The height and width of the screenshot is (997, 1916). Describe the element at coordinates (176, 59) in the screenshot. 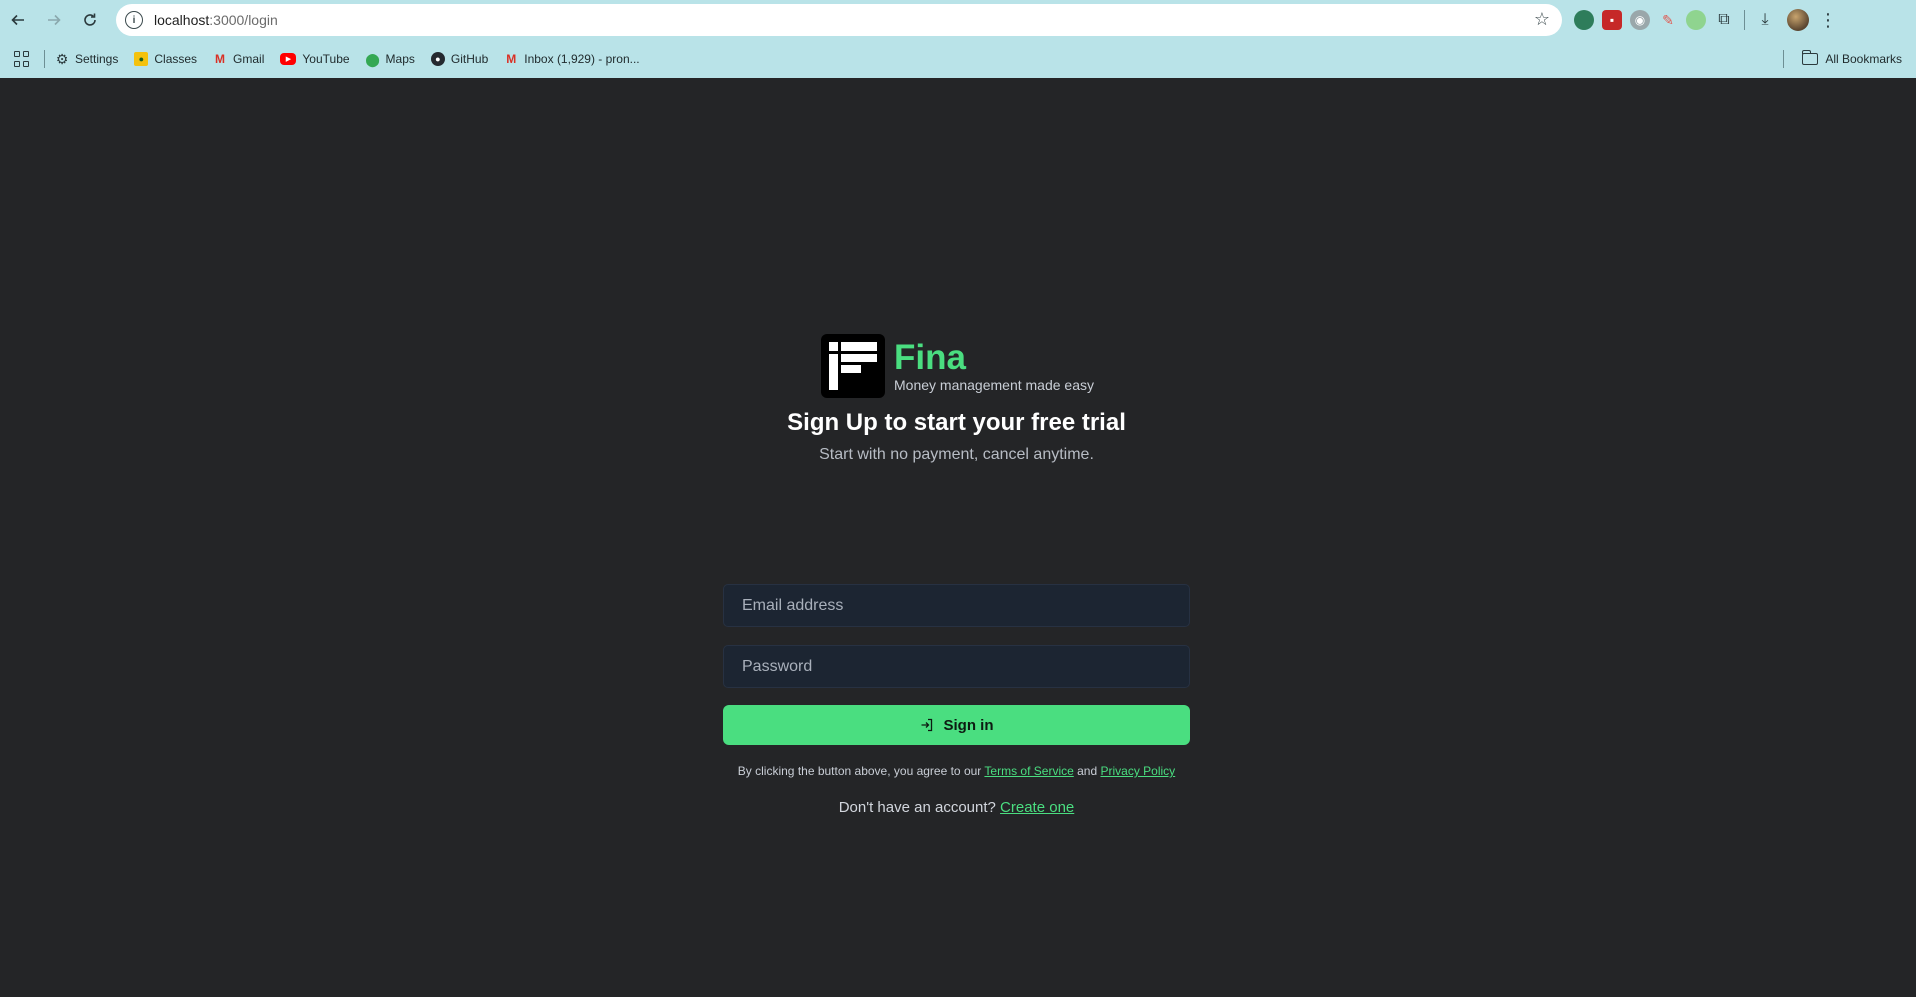

I see `bookmark-label: Classes` at that location.